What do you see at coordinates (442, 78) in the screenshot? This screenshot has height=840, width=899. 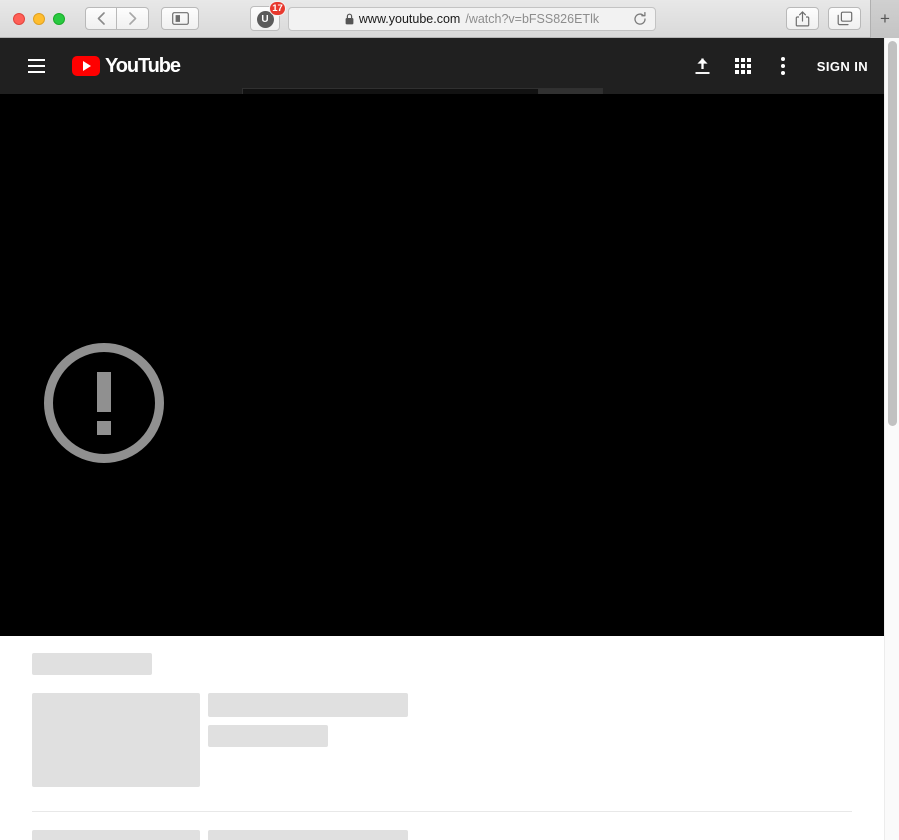 I see `youtube-masthead: YouTube Search SIGN IN` at bounding box center [442, 78].